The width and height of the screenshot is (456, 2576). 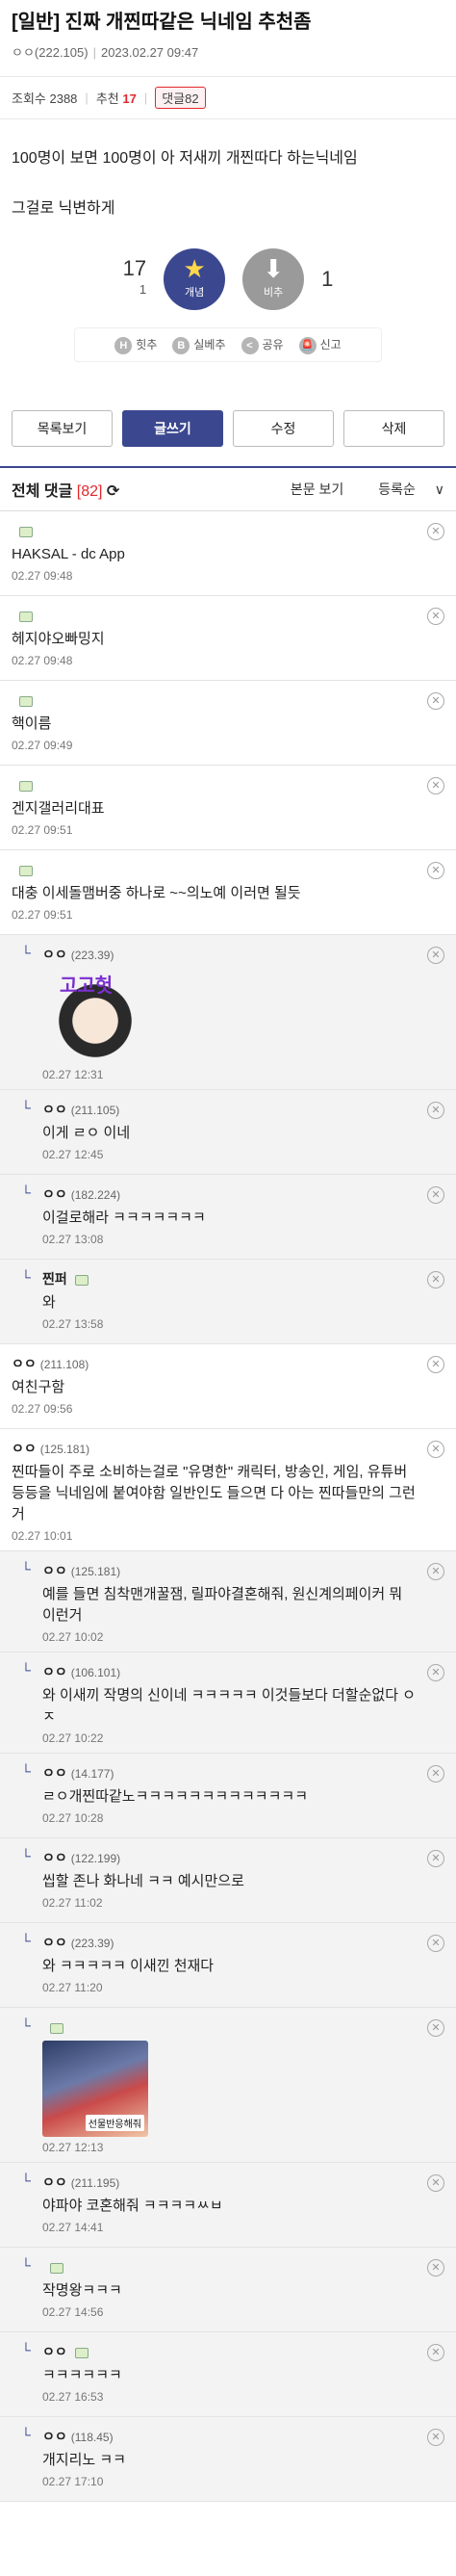 What do you see at coordinates (230, 1671) in the screenshot?
I see `comment-author: ㅇㅇ (106.101)` at bounding box center [230, 1671].